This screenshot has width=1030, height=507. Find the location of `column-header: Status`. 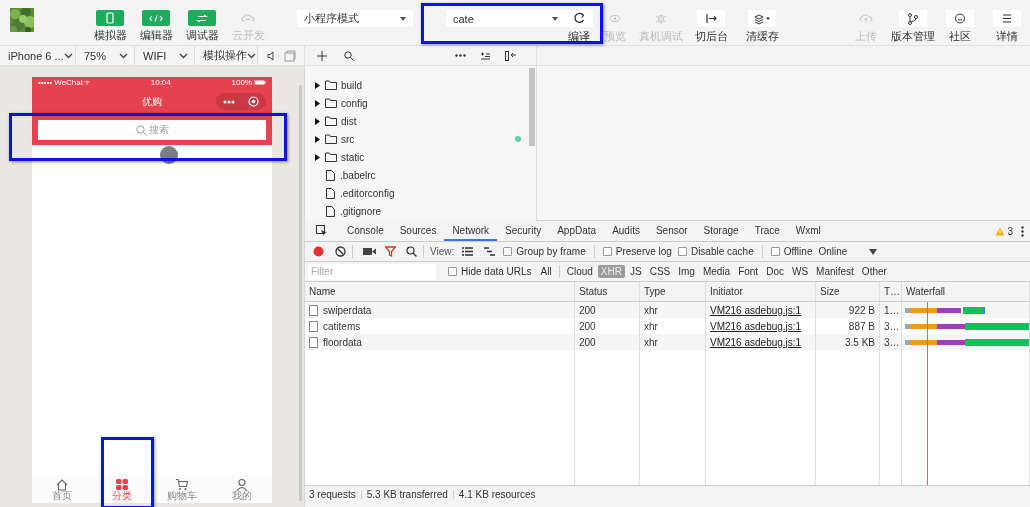

column-header: Status is located at coordinates (607, 291).